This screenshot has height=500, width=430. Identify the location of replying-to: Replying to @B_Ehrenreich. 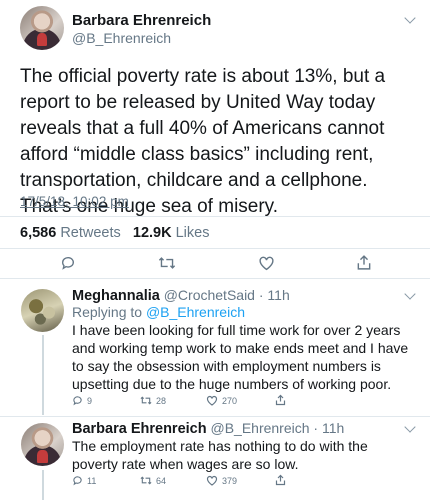
(158, 312).